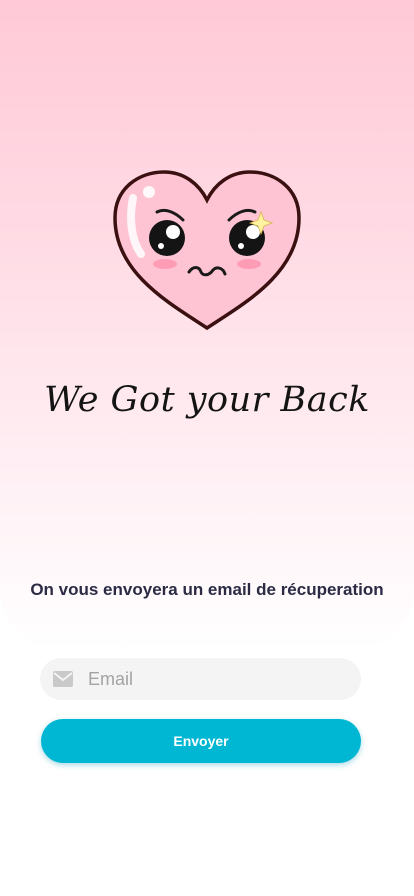  Describe the element at coordinates (208, 679) in the screenshot. I see `email-input` at that location.